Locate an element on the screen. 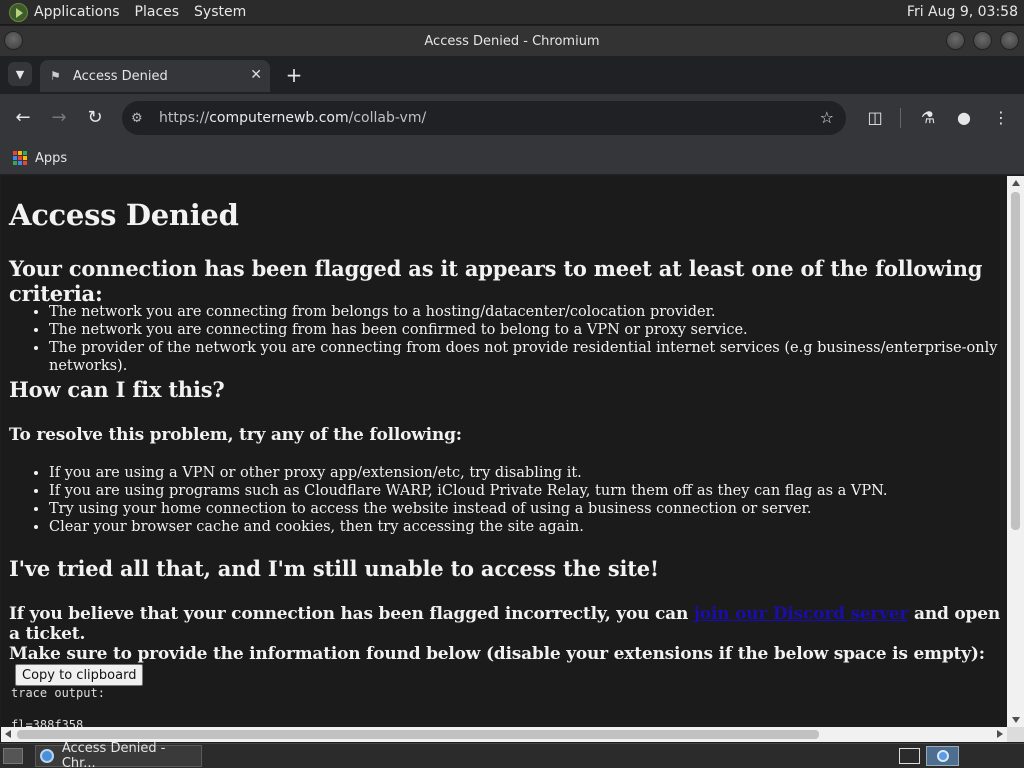  window-titlebar: Access Denied - Chromium is located at coordinates (512, 41).